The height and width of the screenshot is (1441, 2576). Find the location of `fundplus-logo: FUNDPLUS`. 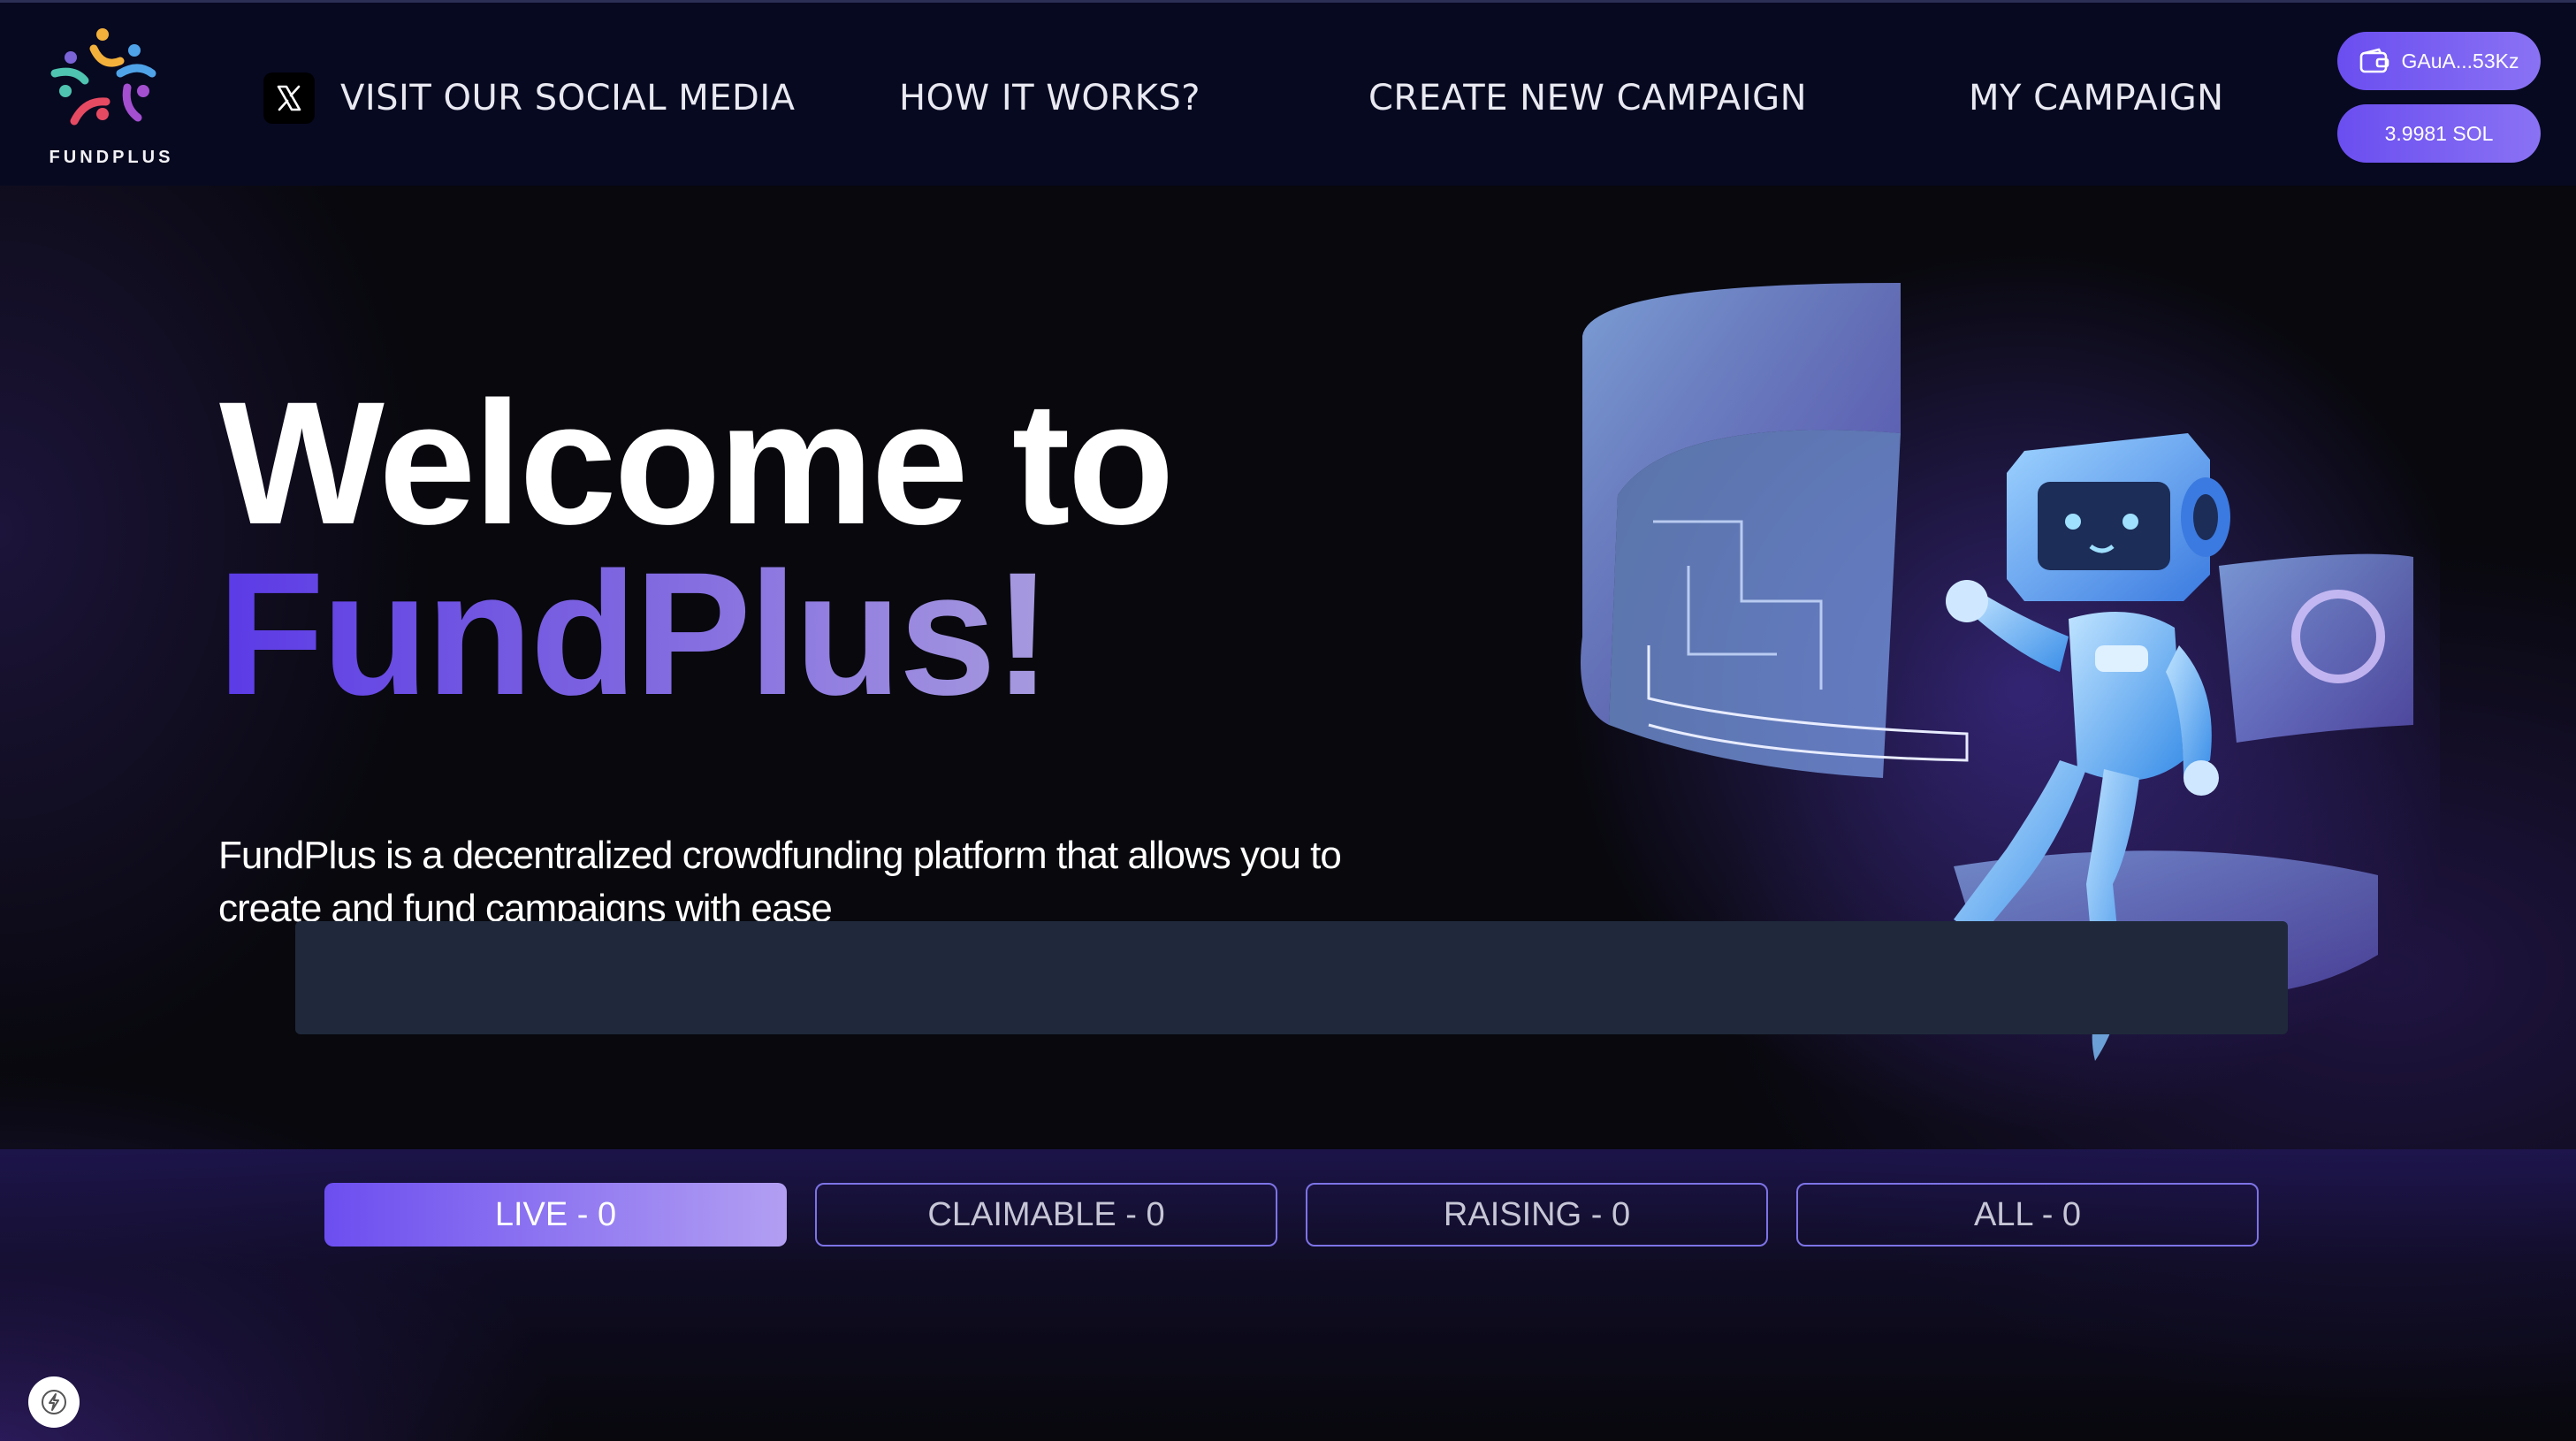

fundplus-logo: FUNDPLUS is located at coordinates (109, 98).